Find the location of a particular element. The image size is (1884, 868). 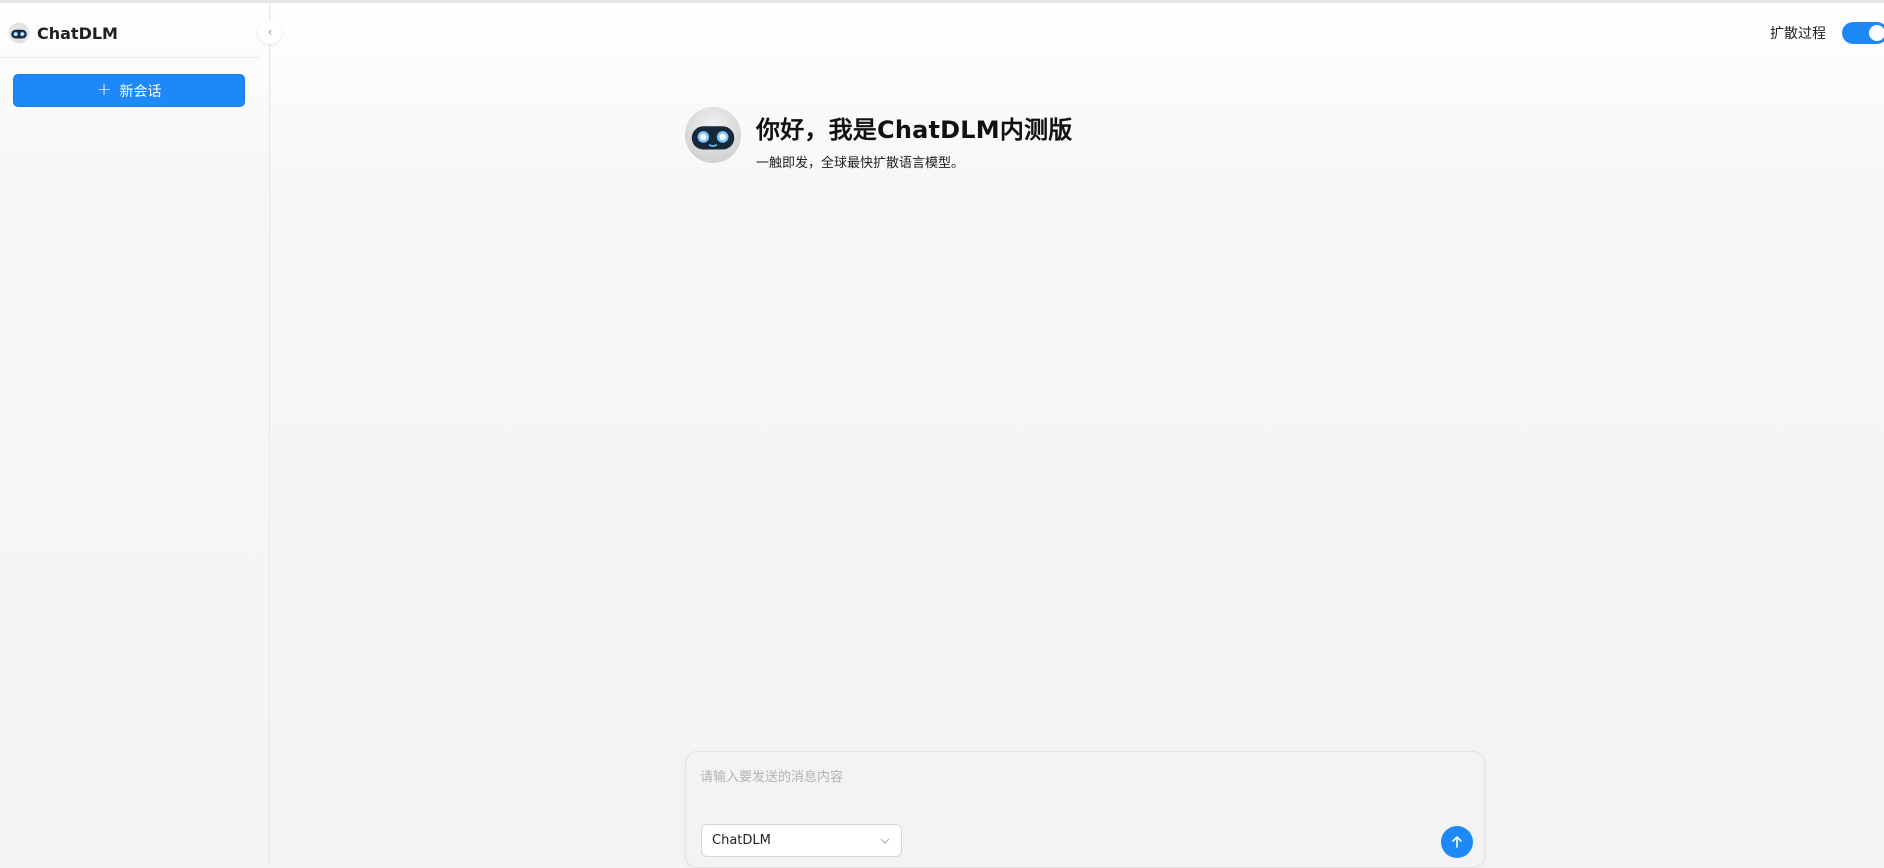

welcome-block: 你好，我是ChatDLM内测版 一触即发，全球最快扩散语言模型。 is located at coordinates (878, 138).